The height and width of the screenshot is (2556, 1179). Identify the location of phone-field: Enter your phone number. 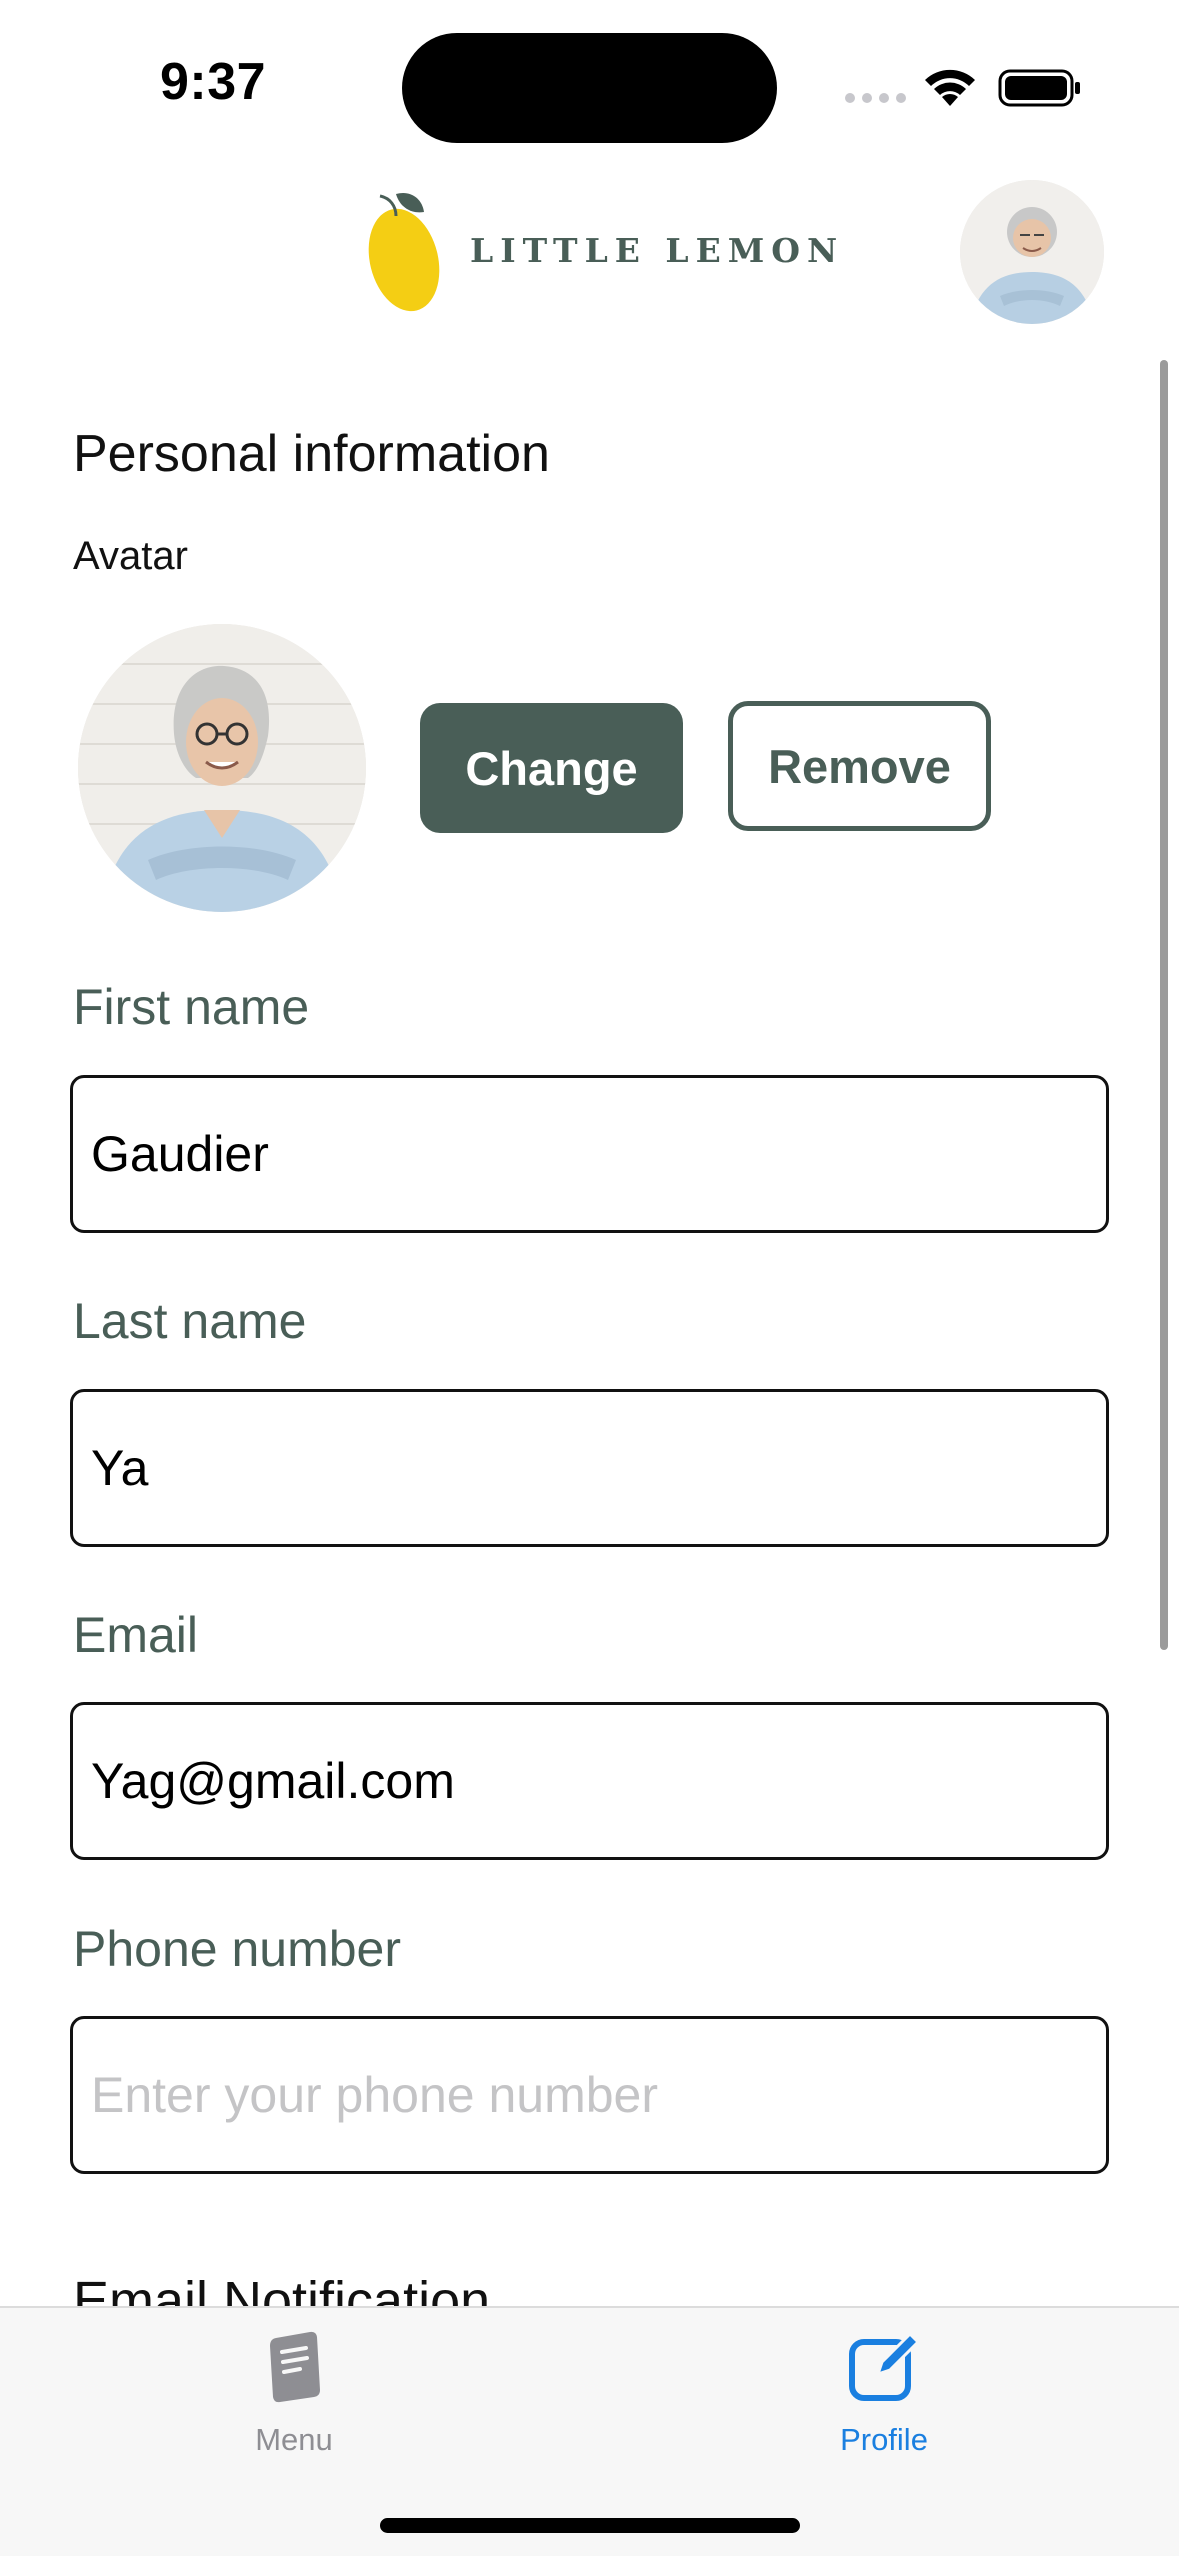
(589, 2095).